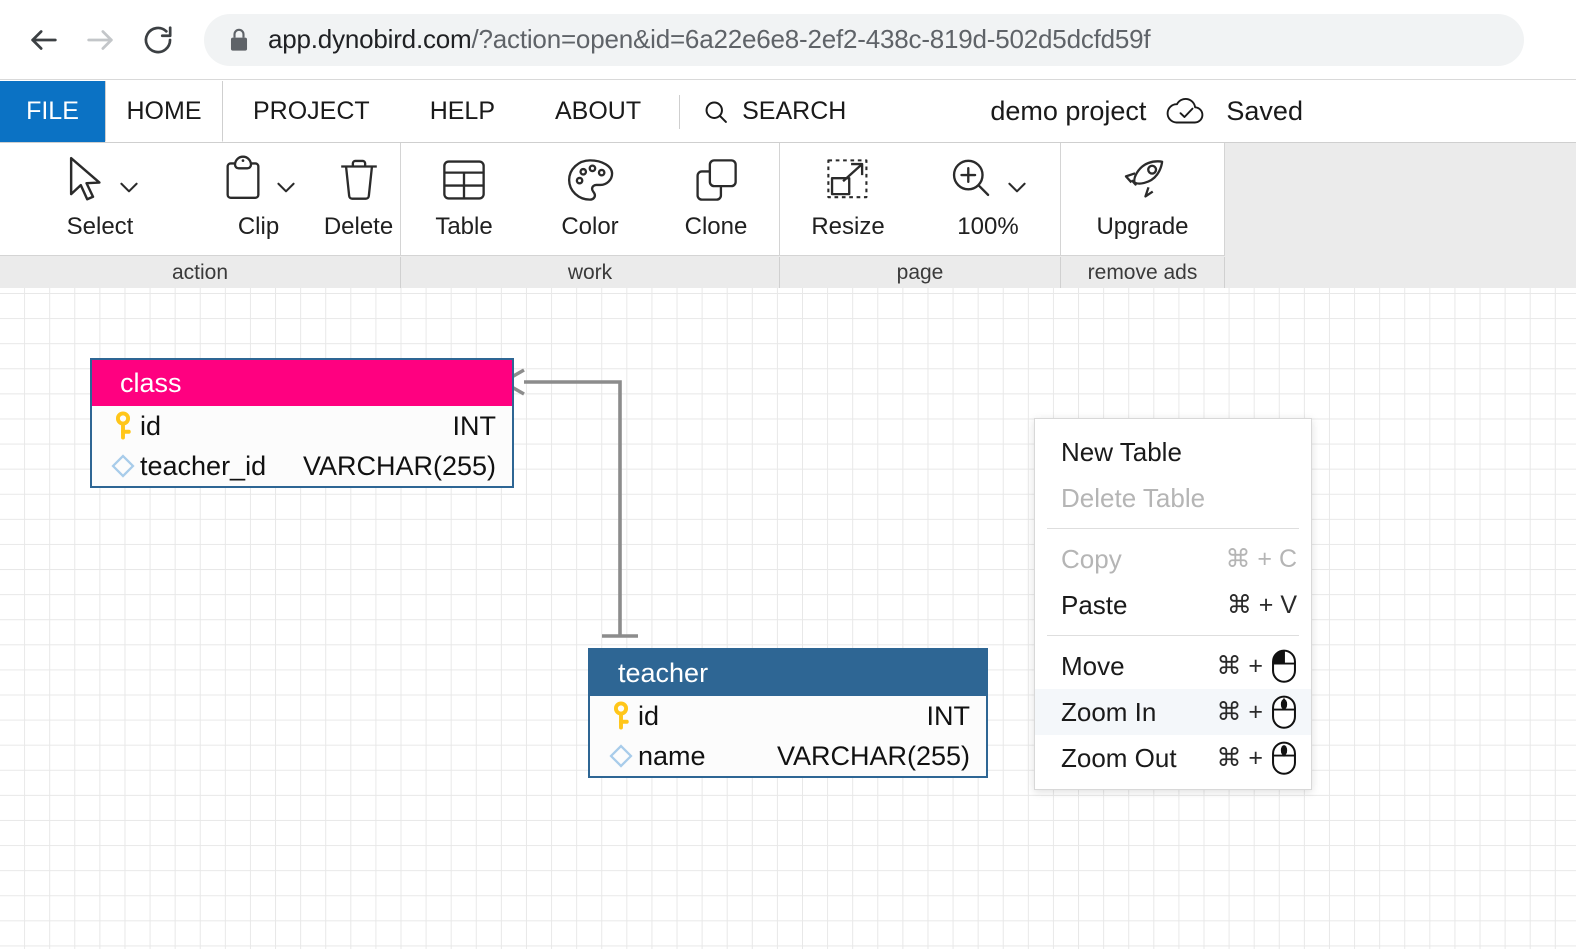  What do you see at coordinates (598, 111) in the screenshot?
I see `menu-tab-about: ABOUT` at bounding box center [598, 111].